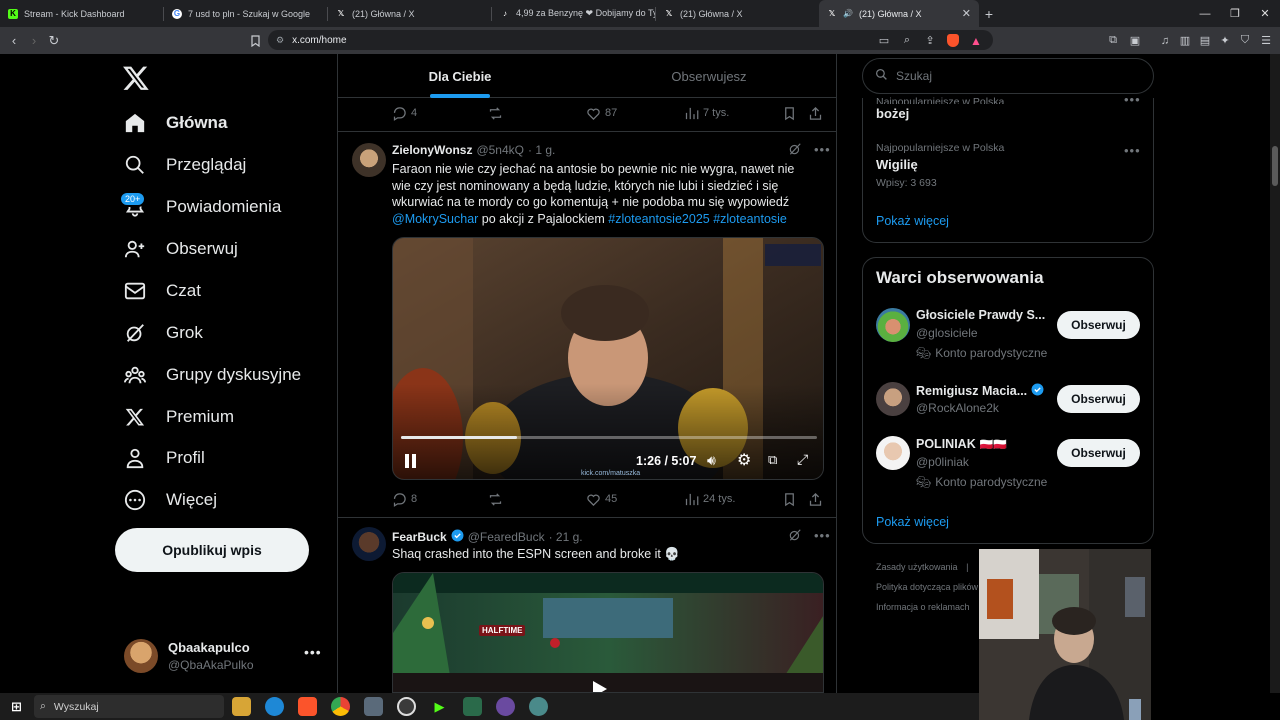 This screenshot has width=1280, height=720. I want to click on brave-icon, so click(307, 706).